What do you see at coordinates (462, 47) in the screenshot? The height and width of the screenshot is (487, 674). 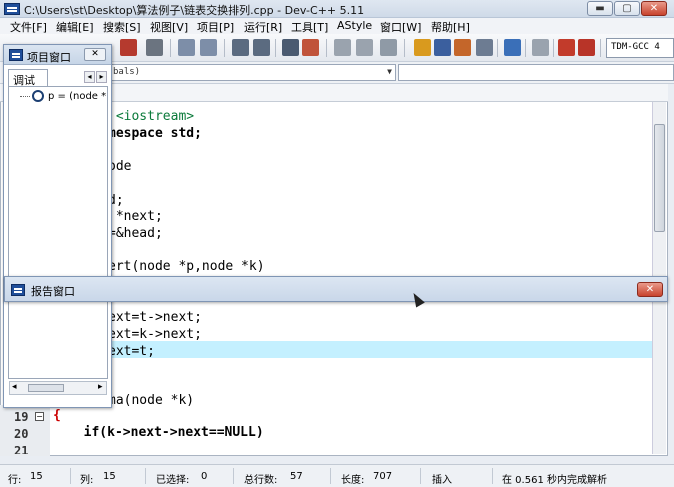 I see `compile-run-icon` at bounding box center [462, 47].